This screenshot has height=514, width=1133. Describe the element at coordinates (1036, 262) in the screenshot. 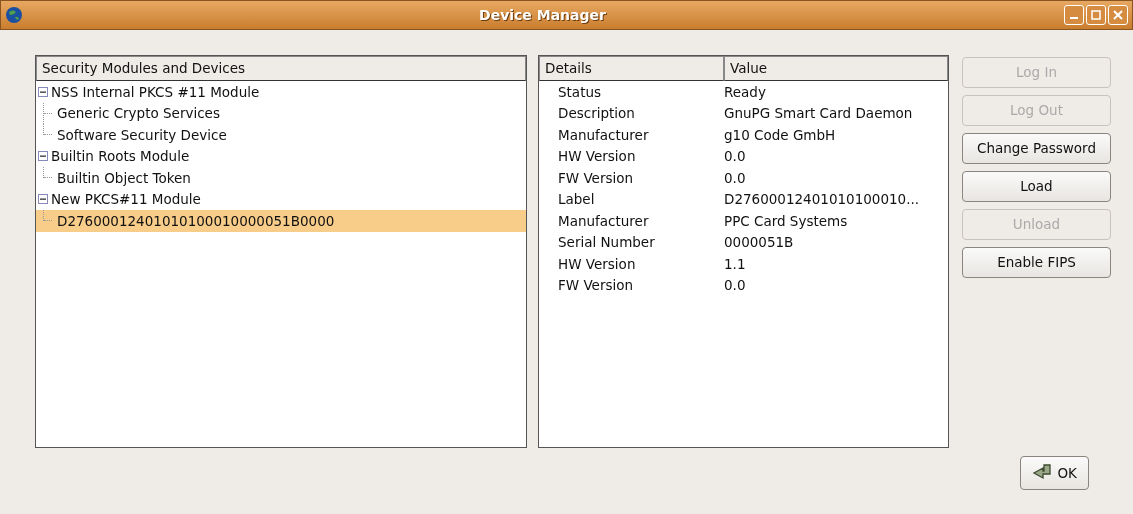

I see `action-button: Enable FIPS` at that location.